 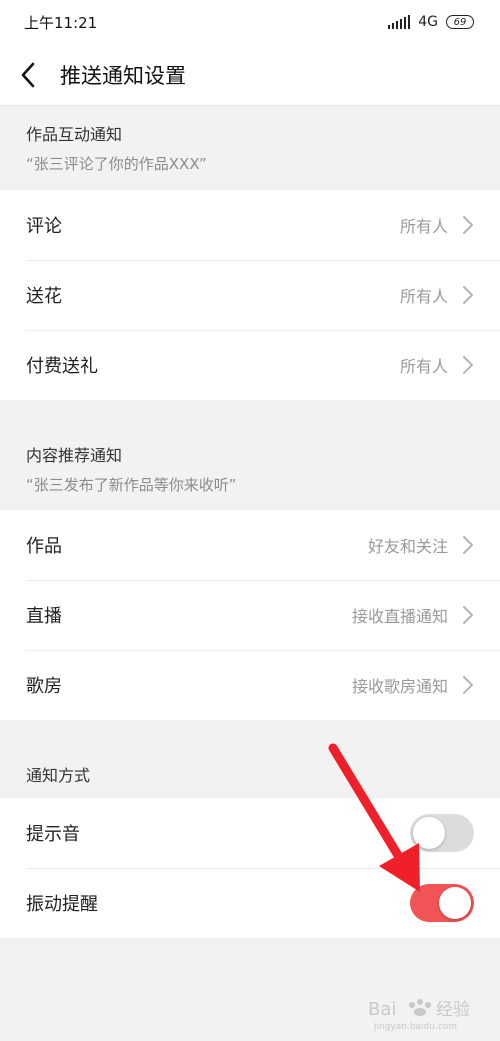 I want to click on annotation-arrow, so click(x=374, y=817).